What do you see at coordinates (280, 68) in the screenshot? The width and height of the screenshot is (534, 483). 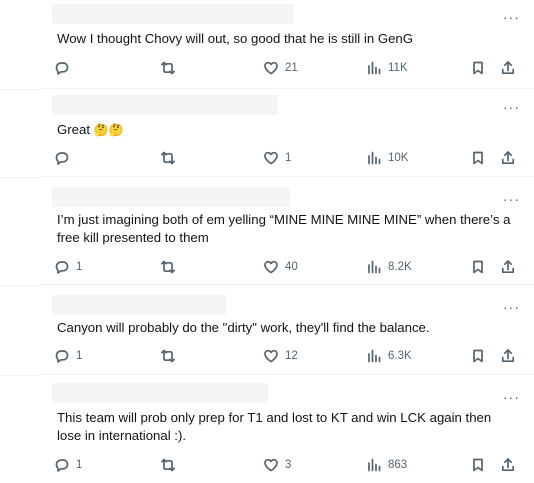 I see `like-button: 21` at bounding box center [280, 68].